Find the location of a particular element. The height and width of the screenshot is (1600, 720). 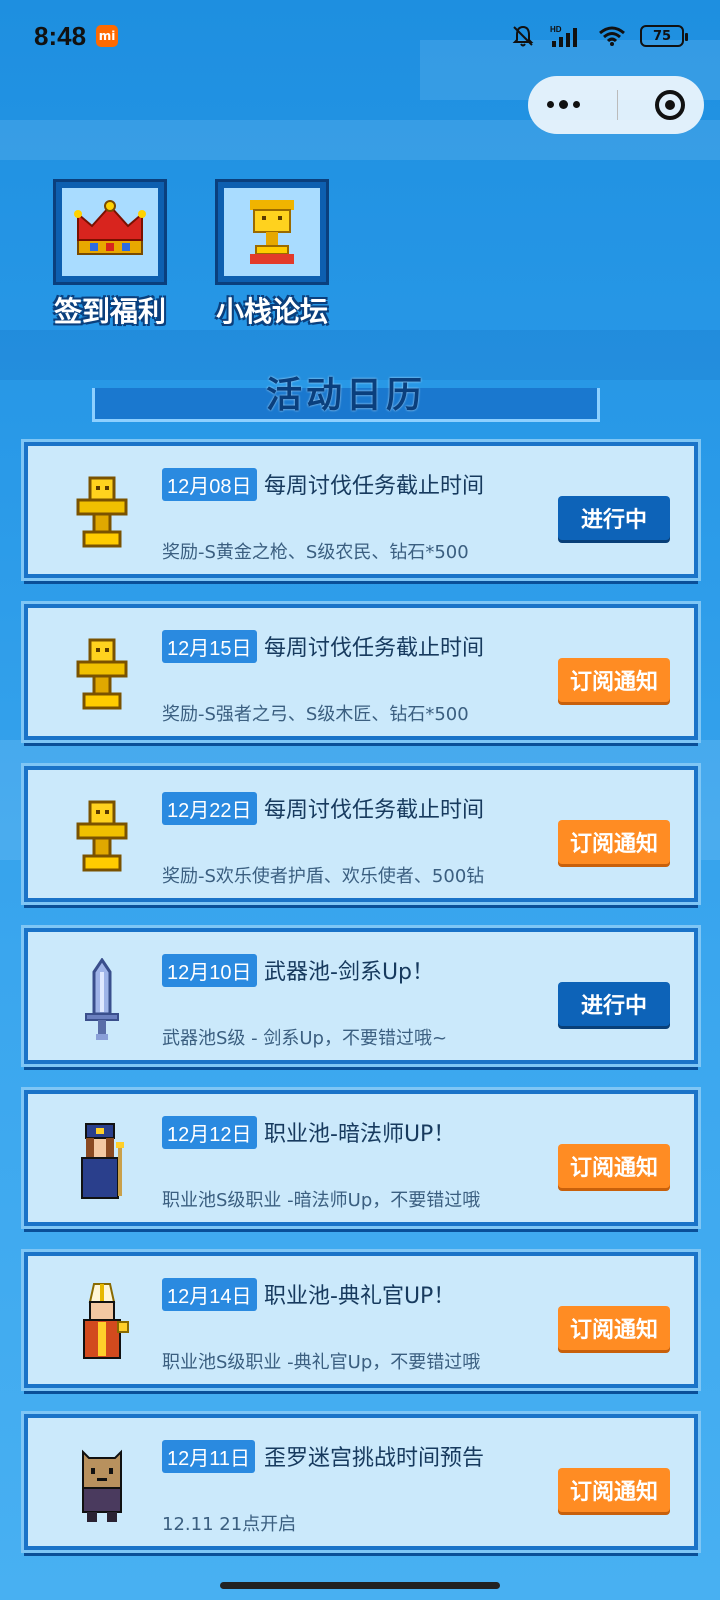

event-desc: 奖励-S黄金之枪、S级农民、钻石*500 is located at coordinates (315, 552).